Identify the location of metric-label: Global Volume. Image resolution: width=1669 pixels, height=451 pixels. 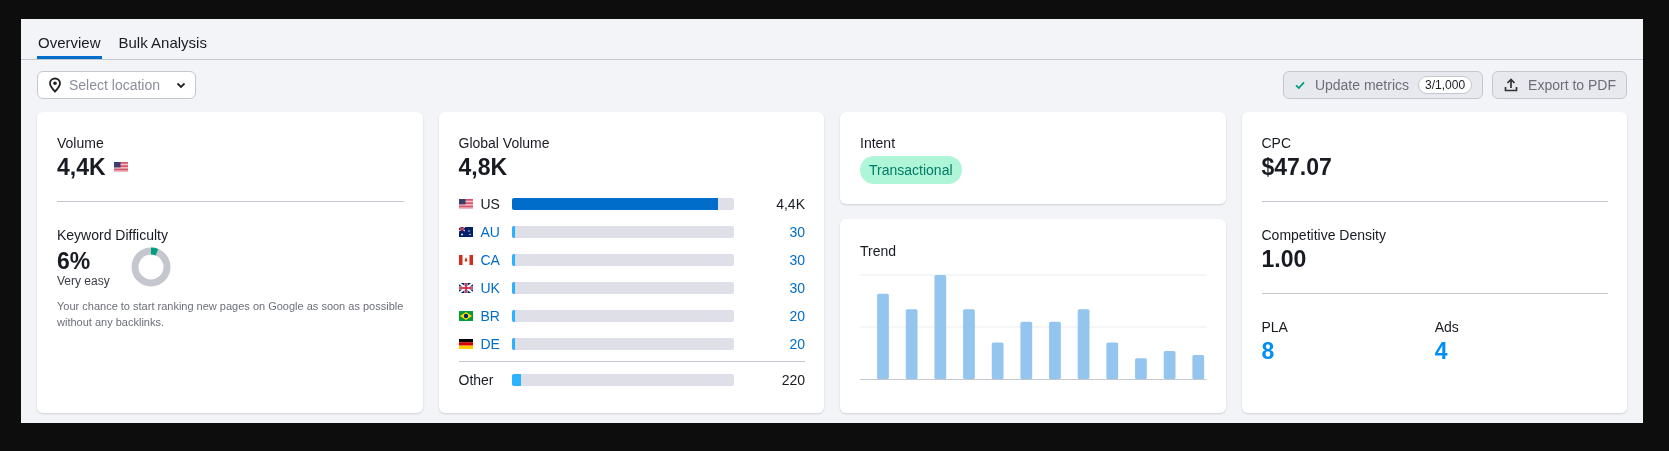
(504, 143).